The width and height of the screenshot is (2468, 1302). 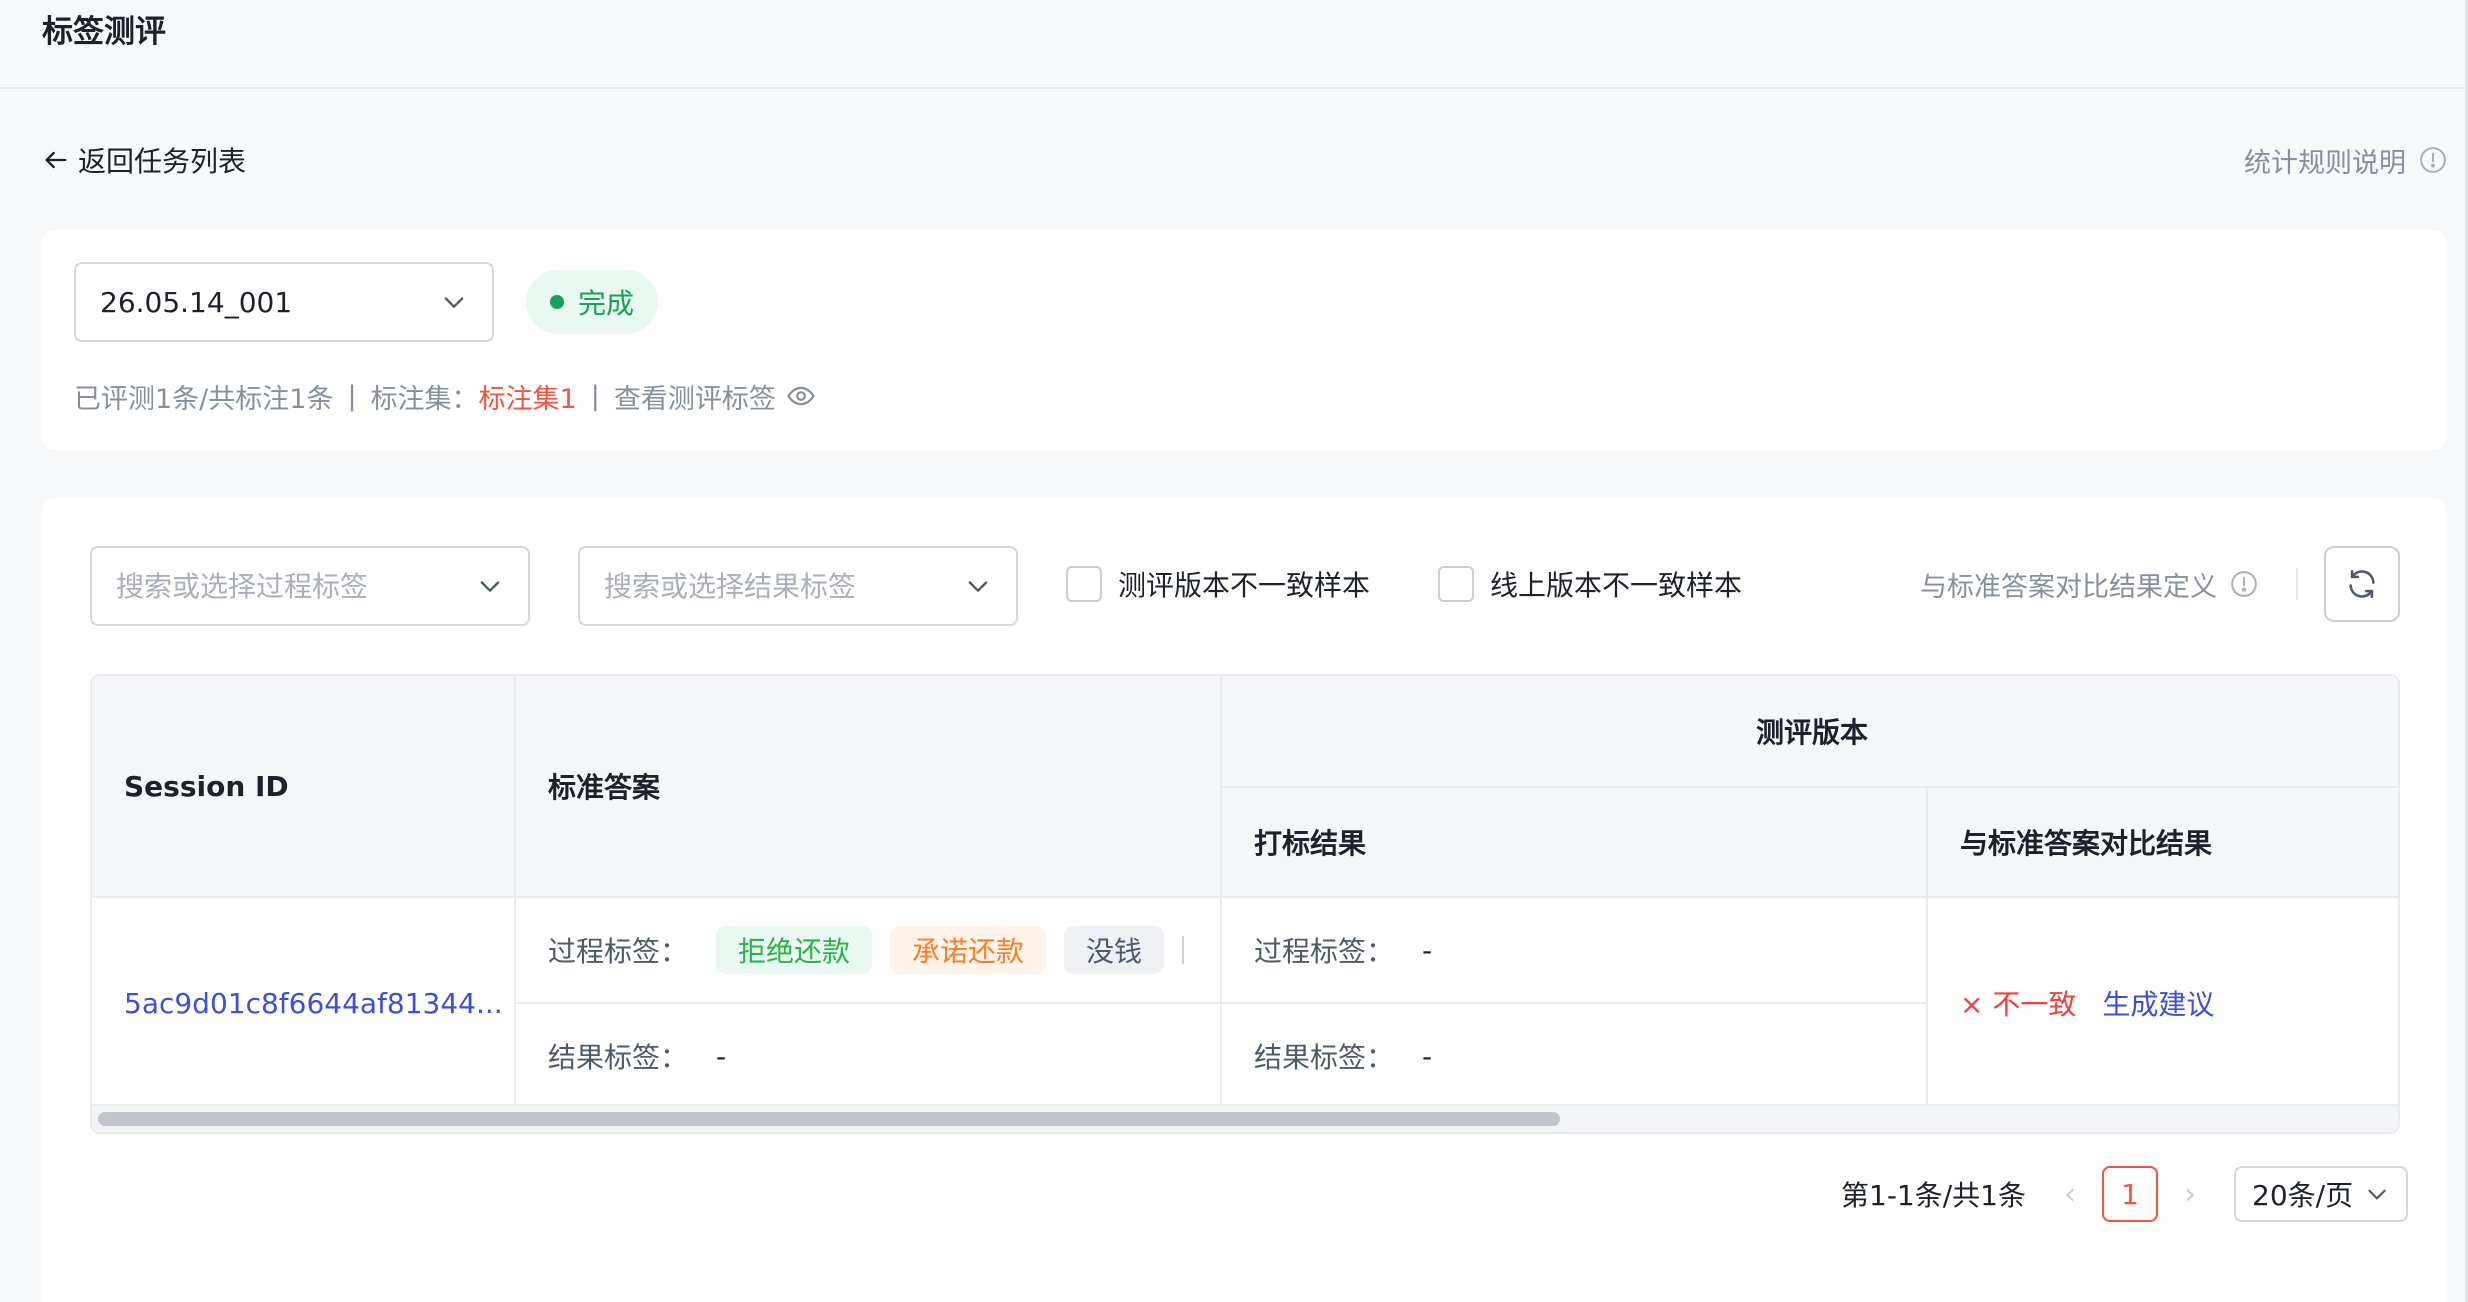 I want to click on result-tag-select, so click(x=798, y=586).